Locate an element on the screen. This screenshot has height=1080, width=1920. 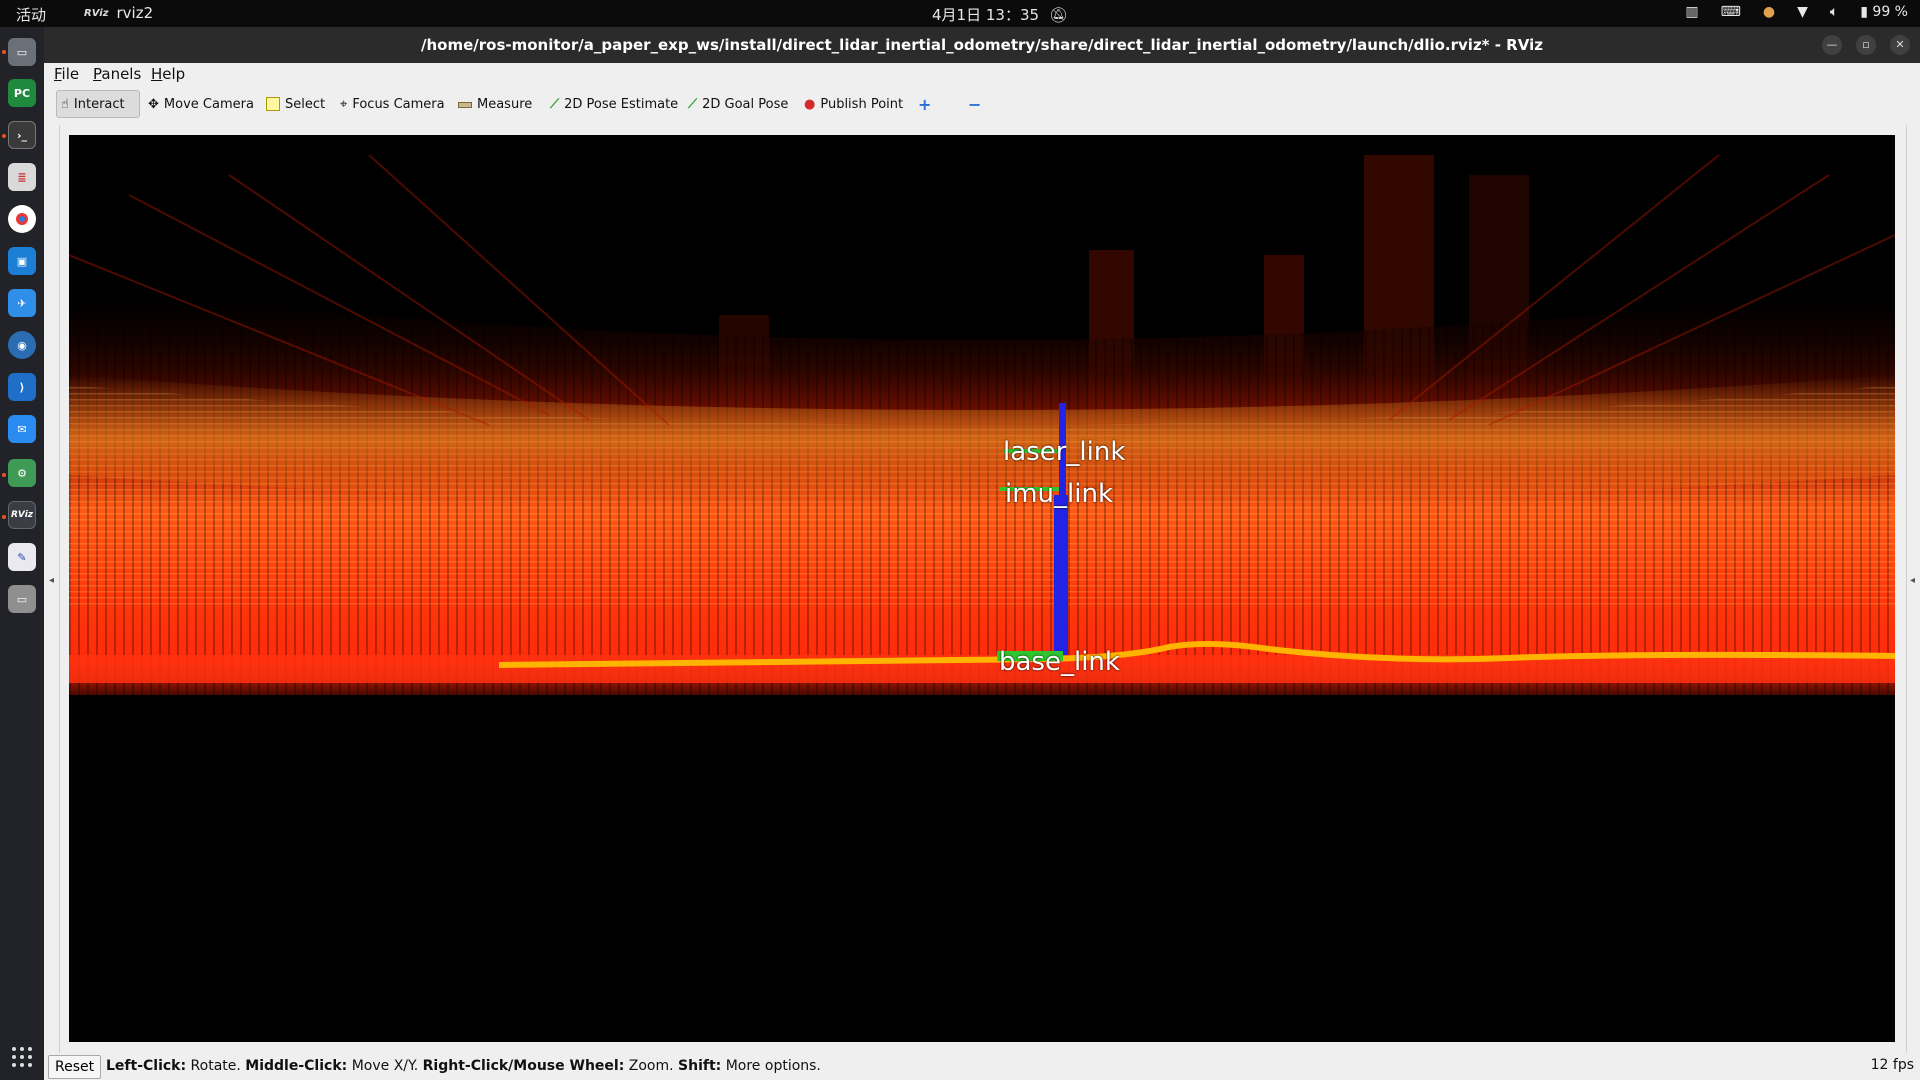
reset-button: Reset is located at coordinates (75, 1067).